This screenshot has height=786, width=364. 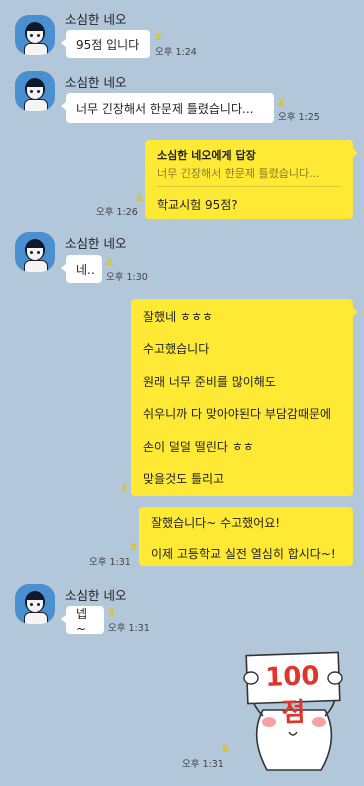 I want to click on message-line: 쉬우니까 다 맞아야된다 부담감때문에, so click(x=237, y=414).